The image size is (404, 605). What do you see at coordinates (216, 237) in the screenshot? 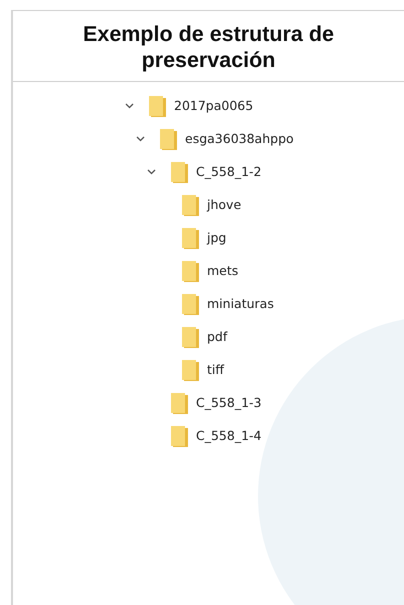
I see `folder-label: jpg` at bounding box center [216, 237].